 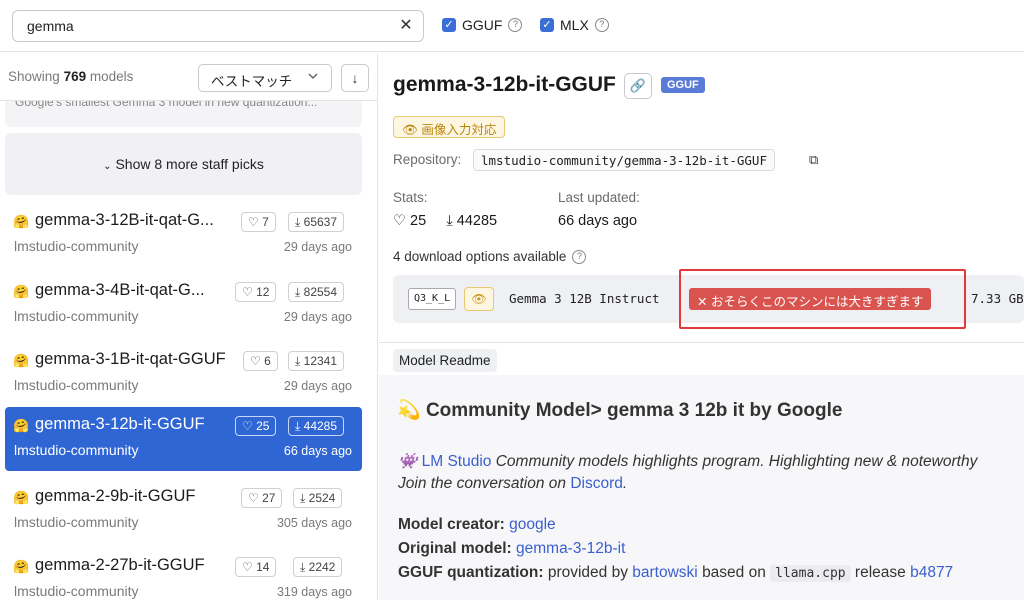 What do you see at coordinates (399, 221) in the screenshot?
I see `heart-icon: ♡` at bounding box center [399, 221].